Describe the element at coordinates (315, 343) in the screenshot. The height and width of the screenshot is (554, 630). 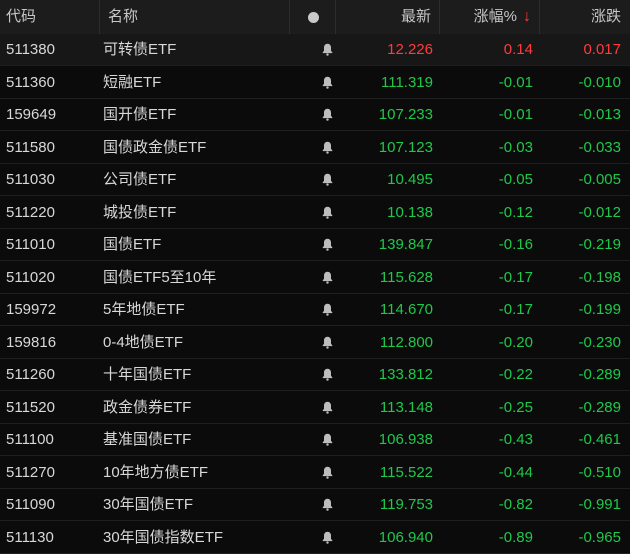
I see `table-row: 159816 0-4地债ETF 112.800 -0.20 -0.230` at that location.